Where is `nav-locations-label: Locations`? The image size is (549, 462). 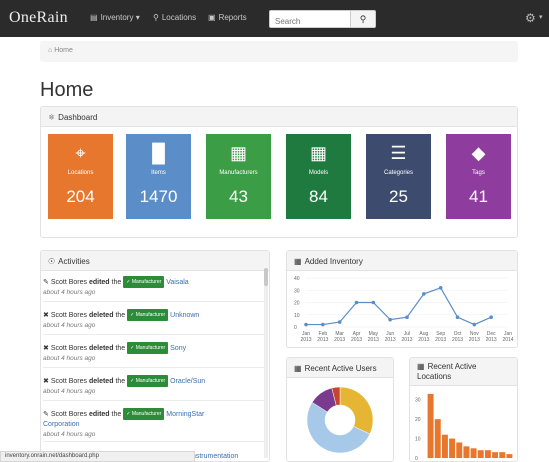
nav-locations-label: Locations is located at coordinates (179, 17).